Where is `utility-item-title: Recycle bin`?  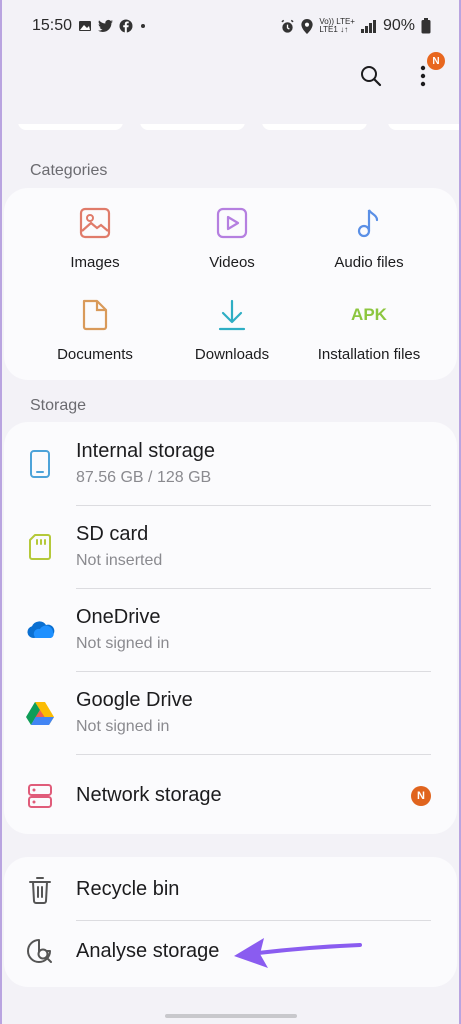 utility-item-title: Recycle bin is located at coordinates (128, 889).